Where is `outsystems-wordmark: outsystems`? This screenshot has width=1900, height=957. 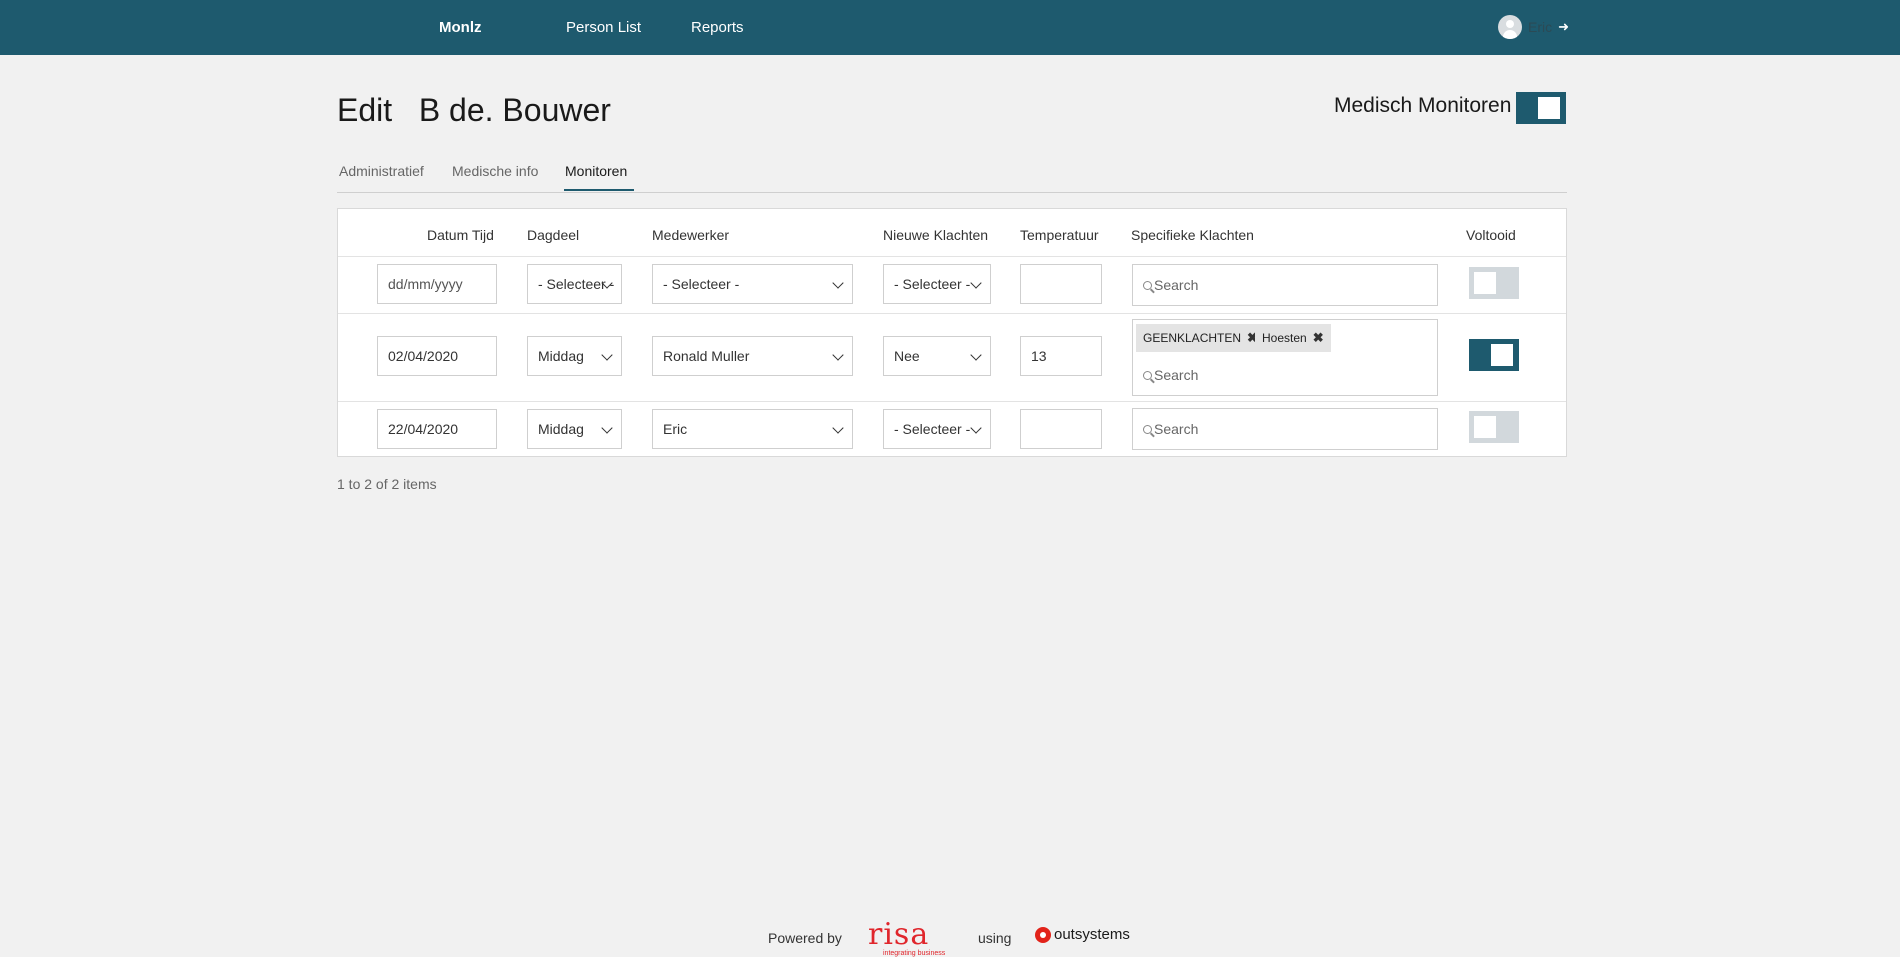 outsystems-wordmark: outsystems is located at coordinates (1092, 934).